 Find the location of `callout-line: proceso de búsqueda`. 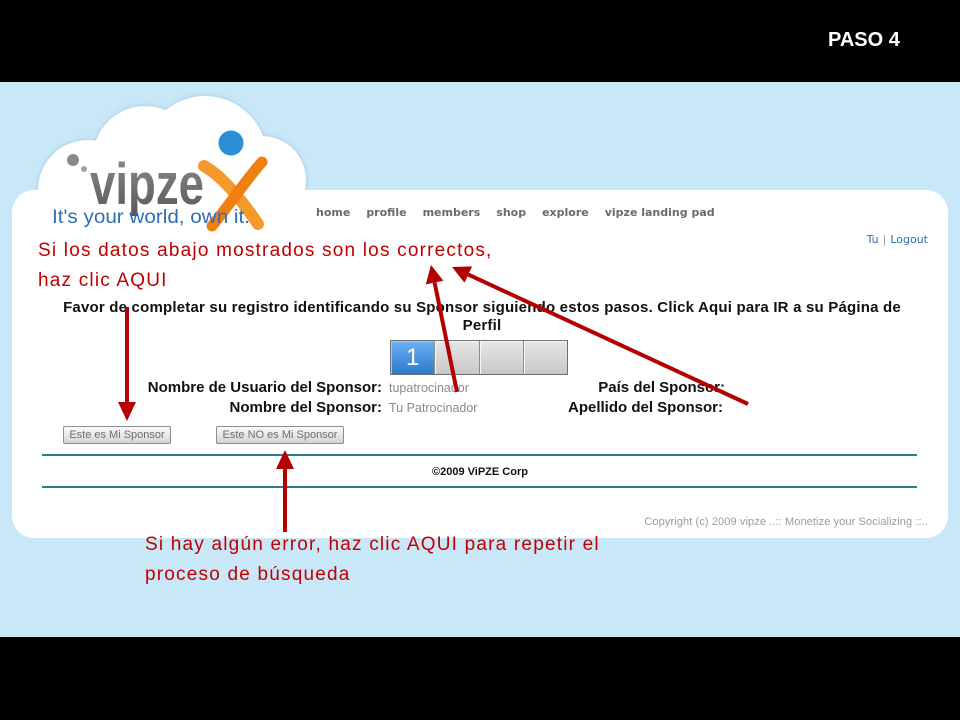

callout-line: proceso de búsqueda is located at coordinates (248, 574).